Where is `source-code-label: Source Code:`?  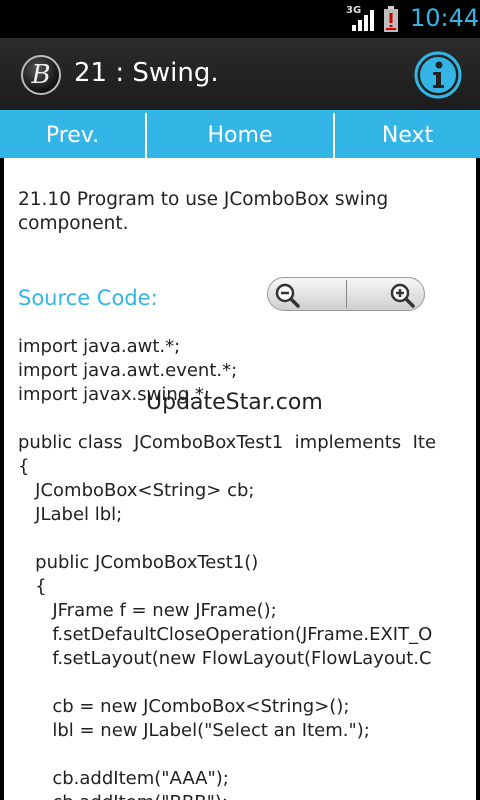
source-code-label: Source Code: is located at coordinates (88, 298).